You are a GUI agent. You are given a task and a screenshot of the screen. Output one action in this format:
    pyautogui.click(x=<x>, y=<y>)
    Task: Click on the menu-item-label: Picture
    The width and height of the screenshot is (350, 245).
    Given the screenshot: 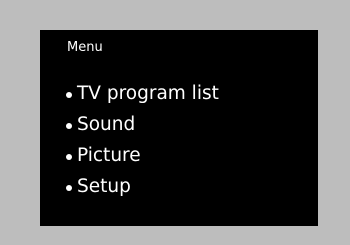 What is the action you would take?
    pyautogui.click(x=109, y=155)
    